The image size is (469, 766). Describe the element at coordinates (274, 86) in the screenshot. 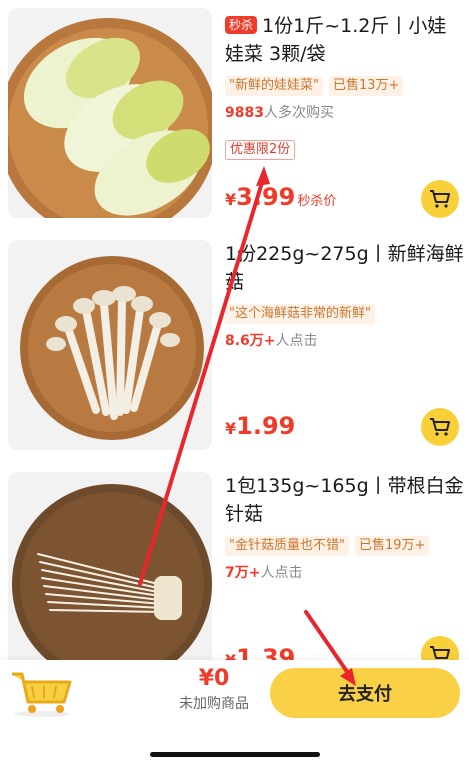

I see `review-quote-chip: "新鲜的娃娃菜"` at that location.